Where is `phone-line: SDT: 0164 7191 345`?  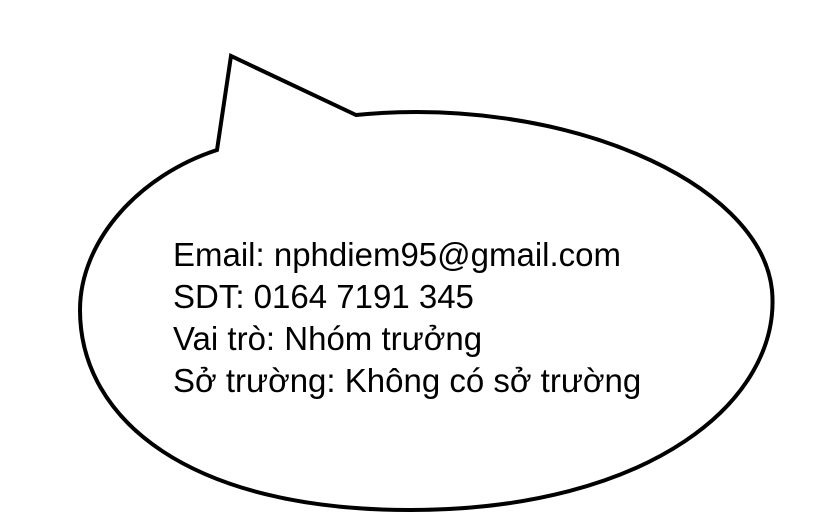
phone-line: SDT: 0164 7191 345 is located at coordinates (323, 296).